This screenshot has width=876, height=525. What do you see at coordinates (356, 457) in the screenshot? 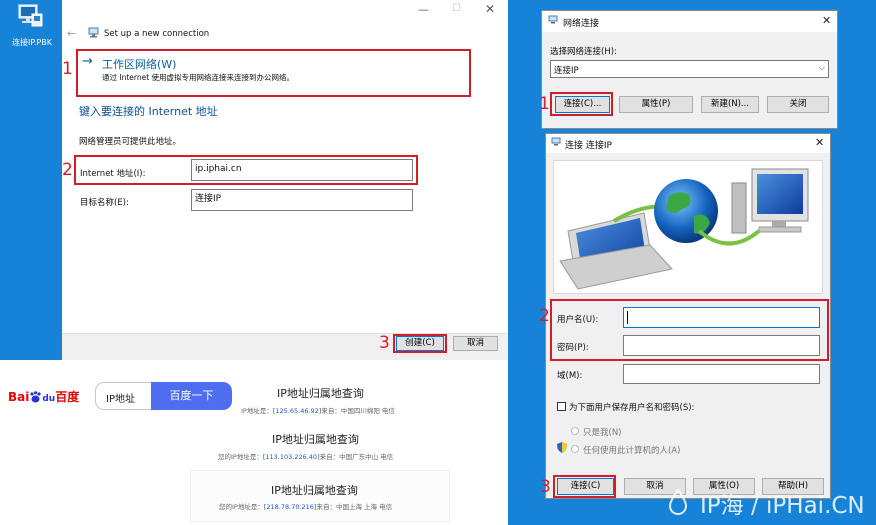
I see `result-suffix: 来自：中国广东中山 电信` at bounding box center [356, 457].